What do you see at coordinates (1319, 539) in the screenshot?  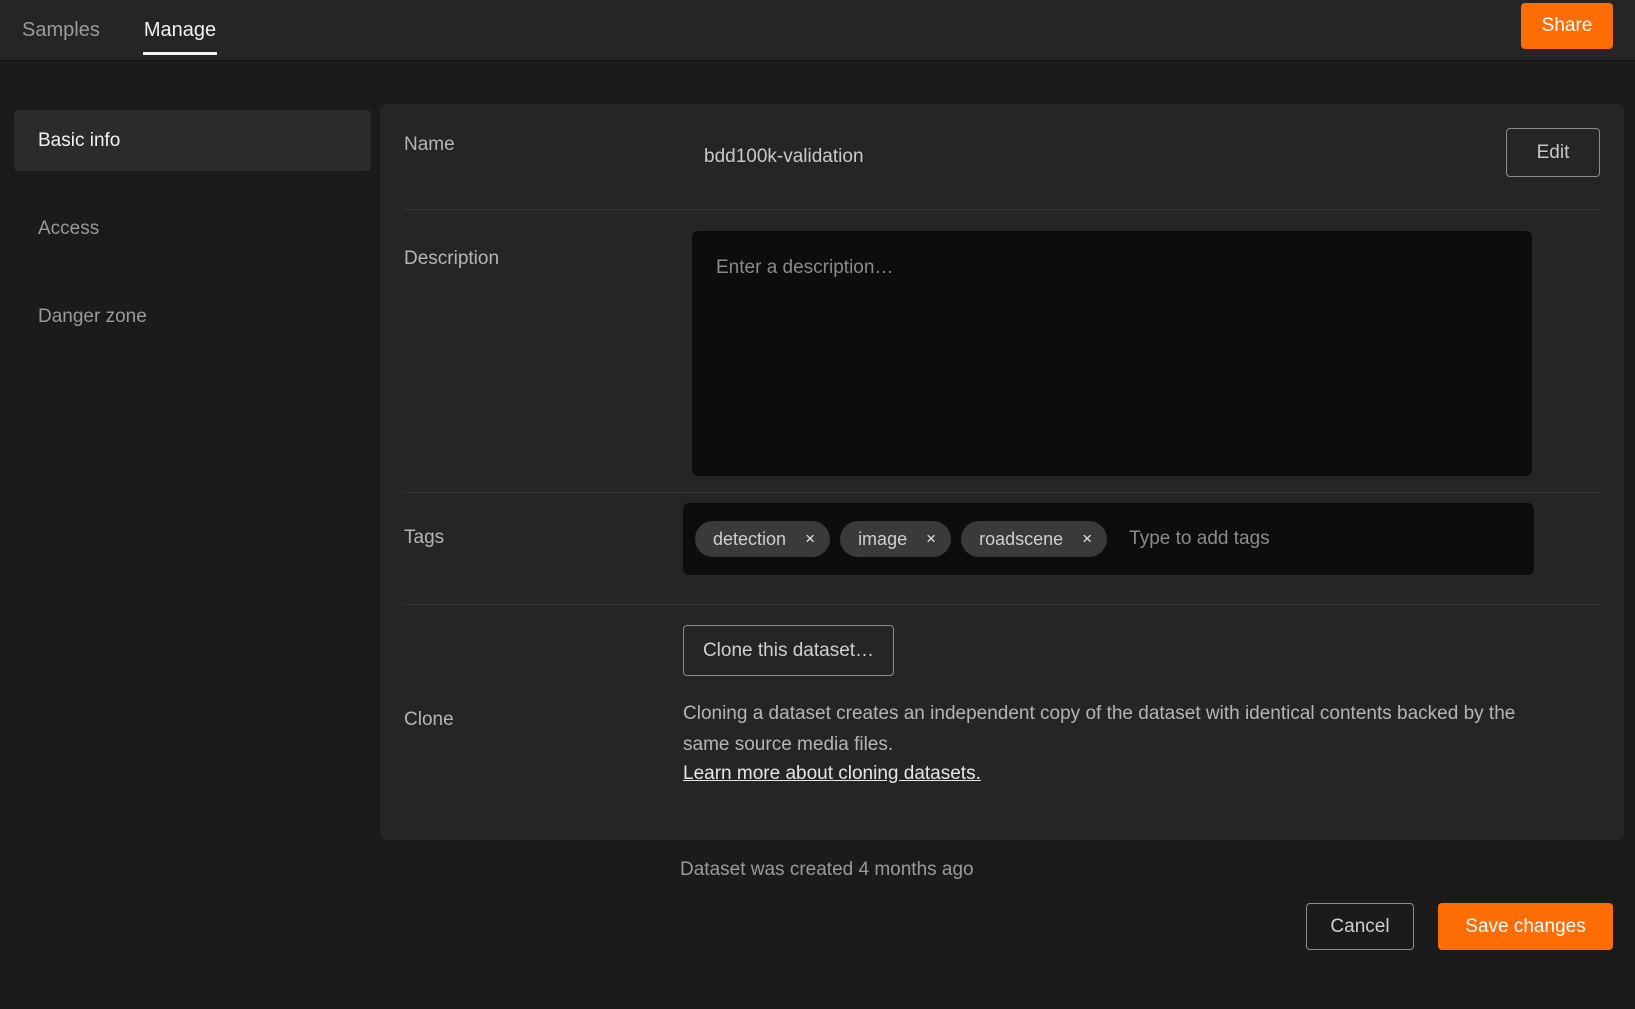 I see `add-tag-input` at bounding box center [1319, 539].